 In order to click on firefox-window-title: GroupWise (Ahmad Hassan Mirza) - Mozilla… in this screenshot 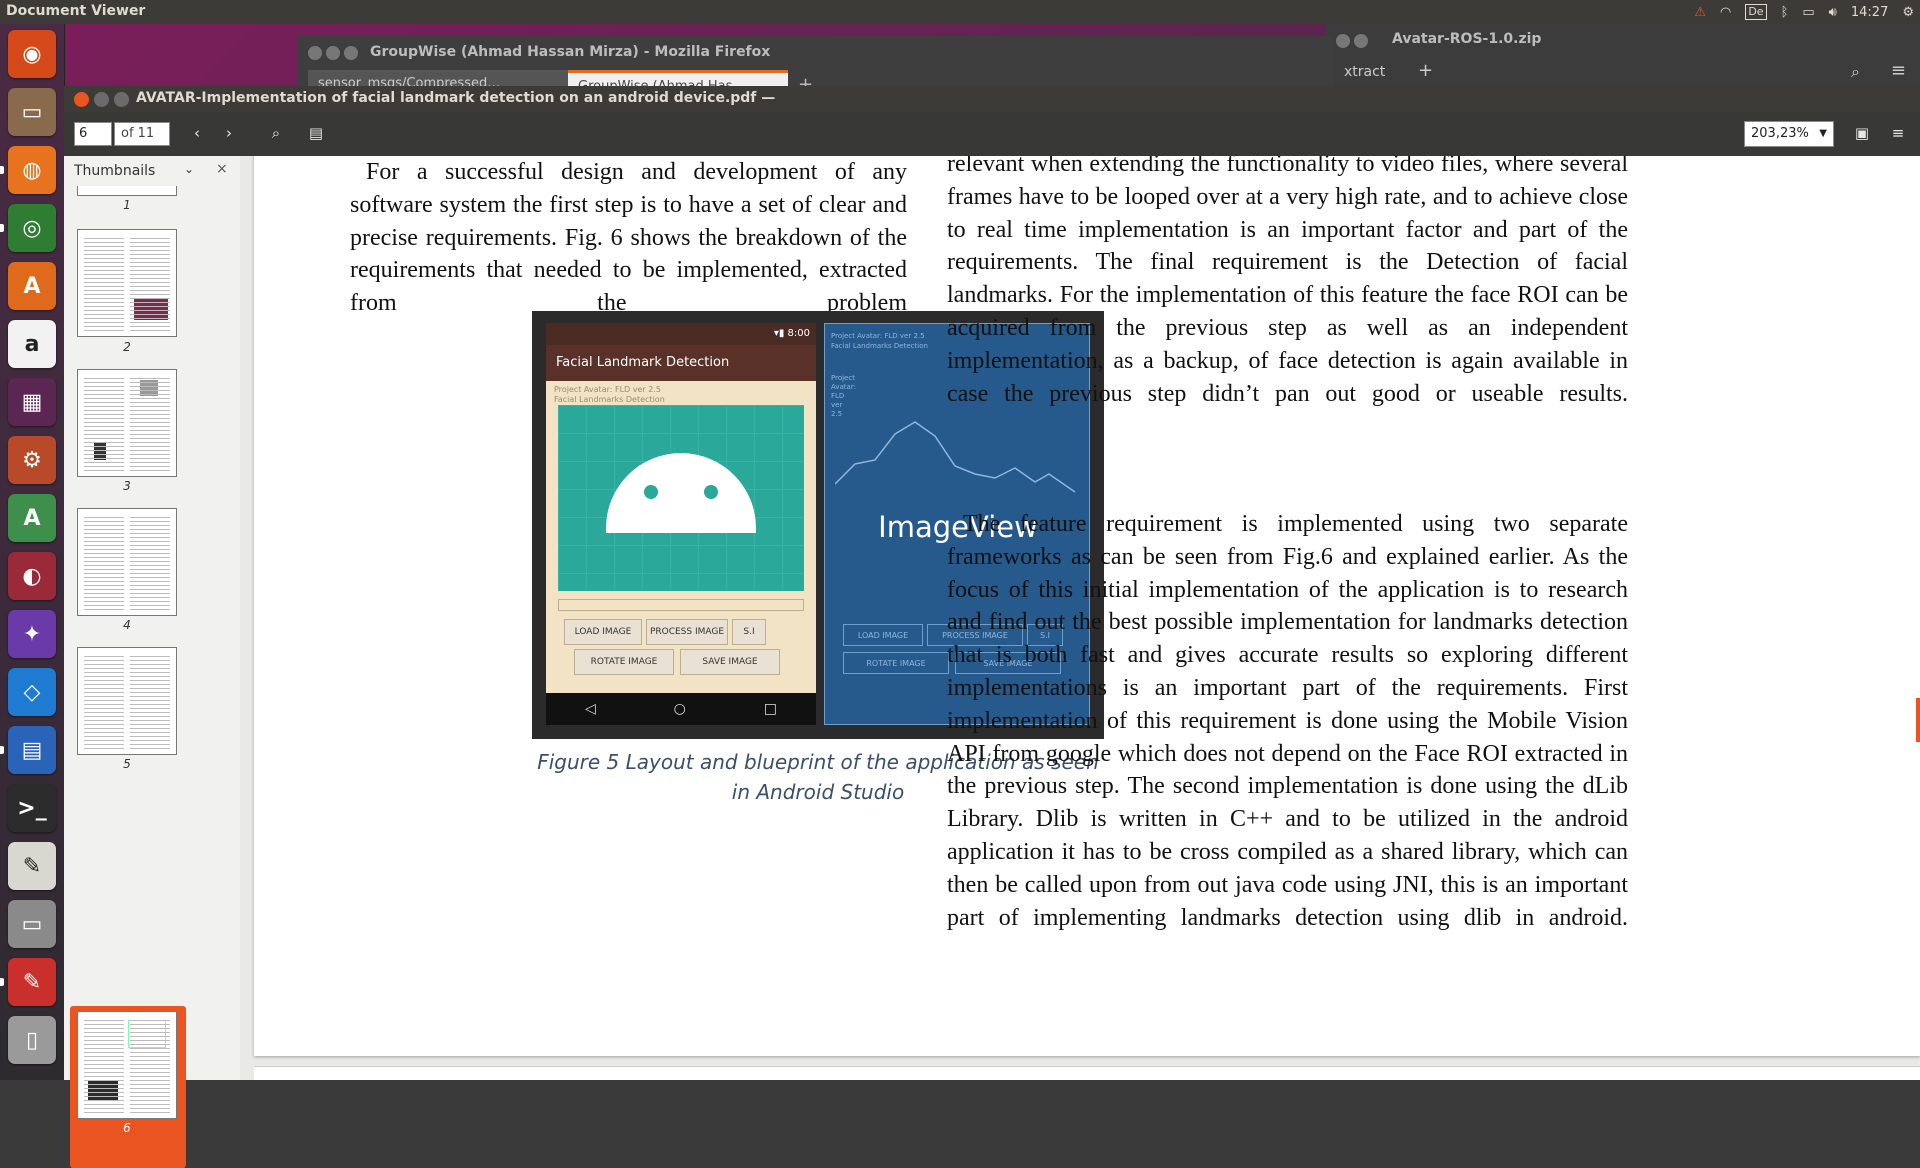, I will do `click(570, 52)`.